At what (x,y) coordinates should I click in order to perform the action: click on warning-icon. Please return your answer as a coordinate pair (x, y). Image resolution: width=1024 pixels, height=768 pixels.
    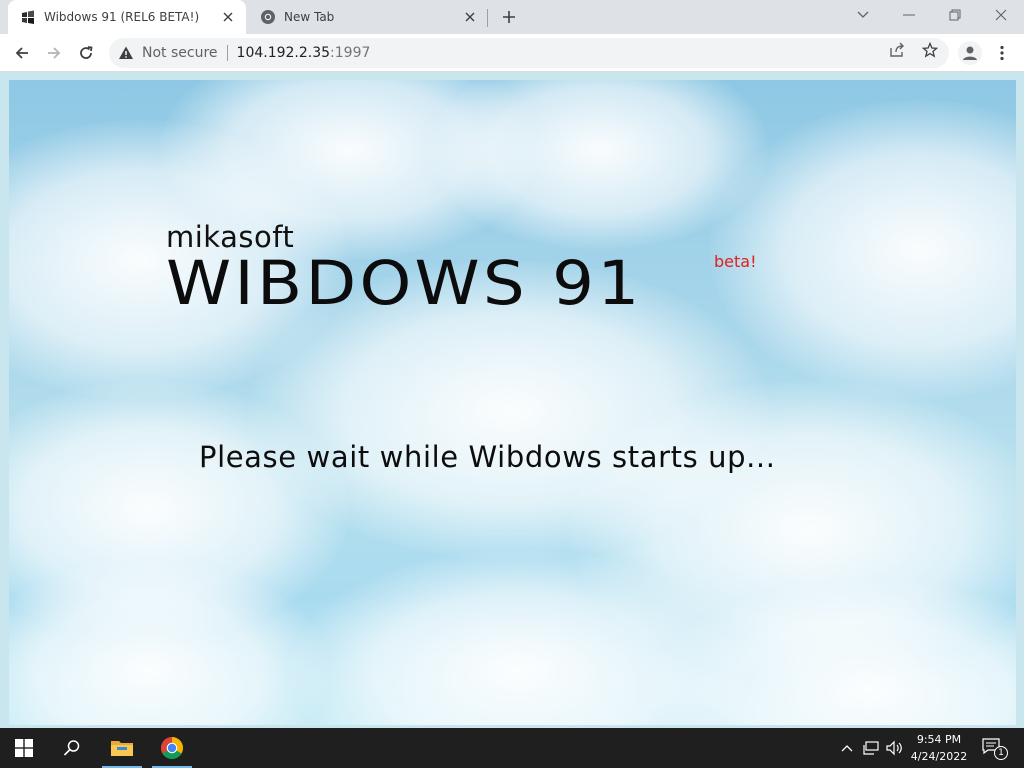
    Looking at the image, I should click on (126, 53).